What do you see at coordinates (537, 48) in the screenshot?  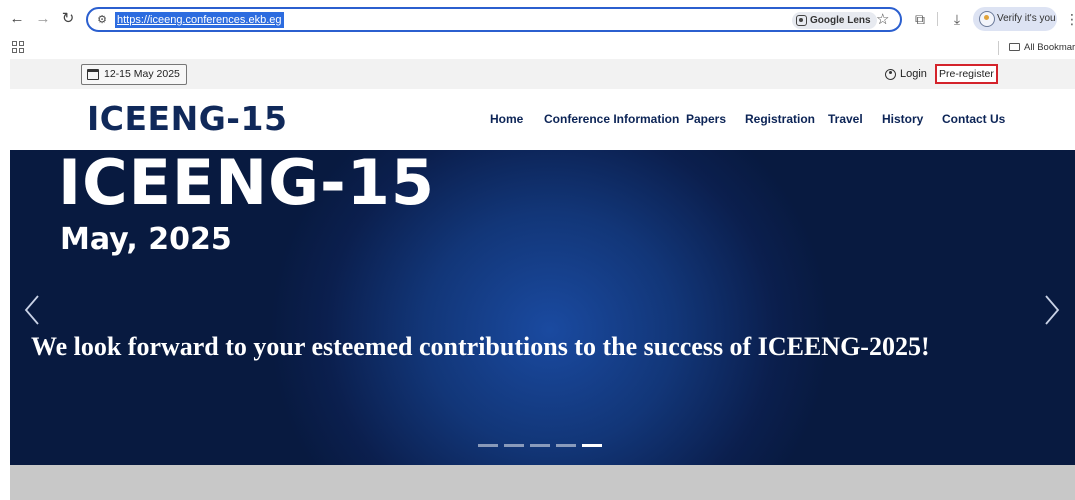 I see `bookmarks-bar: All Bookmark` at bounding box center [537, 48].